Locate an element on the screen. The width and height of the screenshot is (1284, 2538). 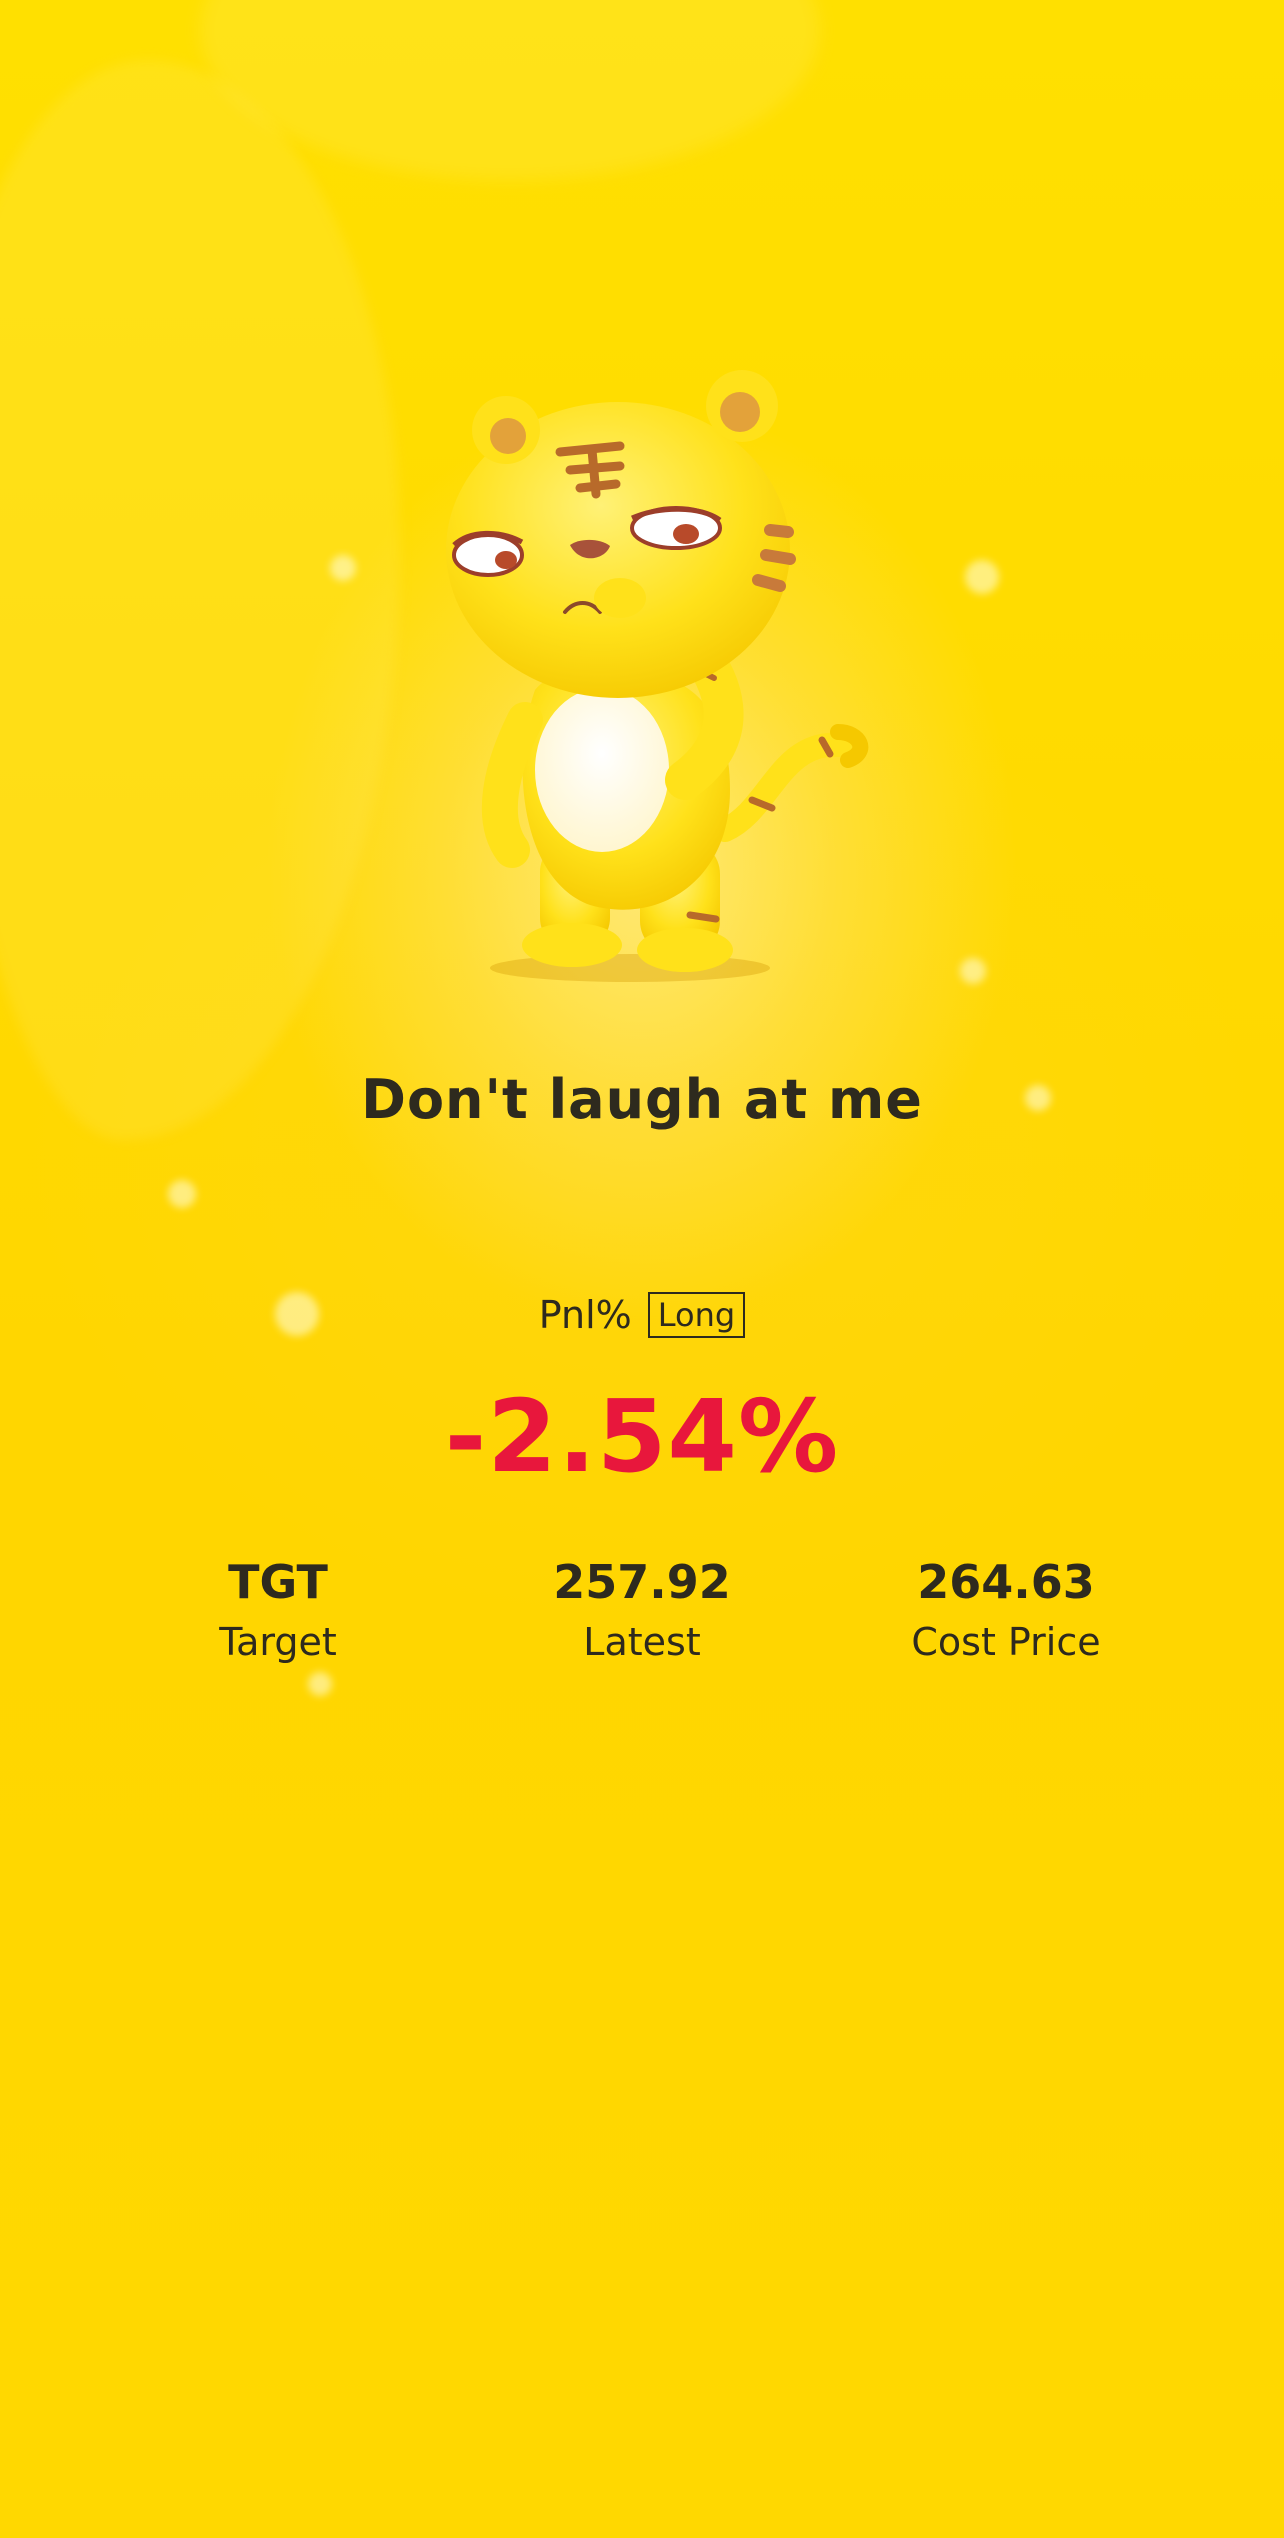
stat-value: 264.63 is located at coordinates (1006, 1582).